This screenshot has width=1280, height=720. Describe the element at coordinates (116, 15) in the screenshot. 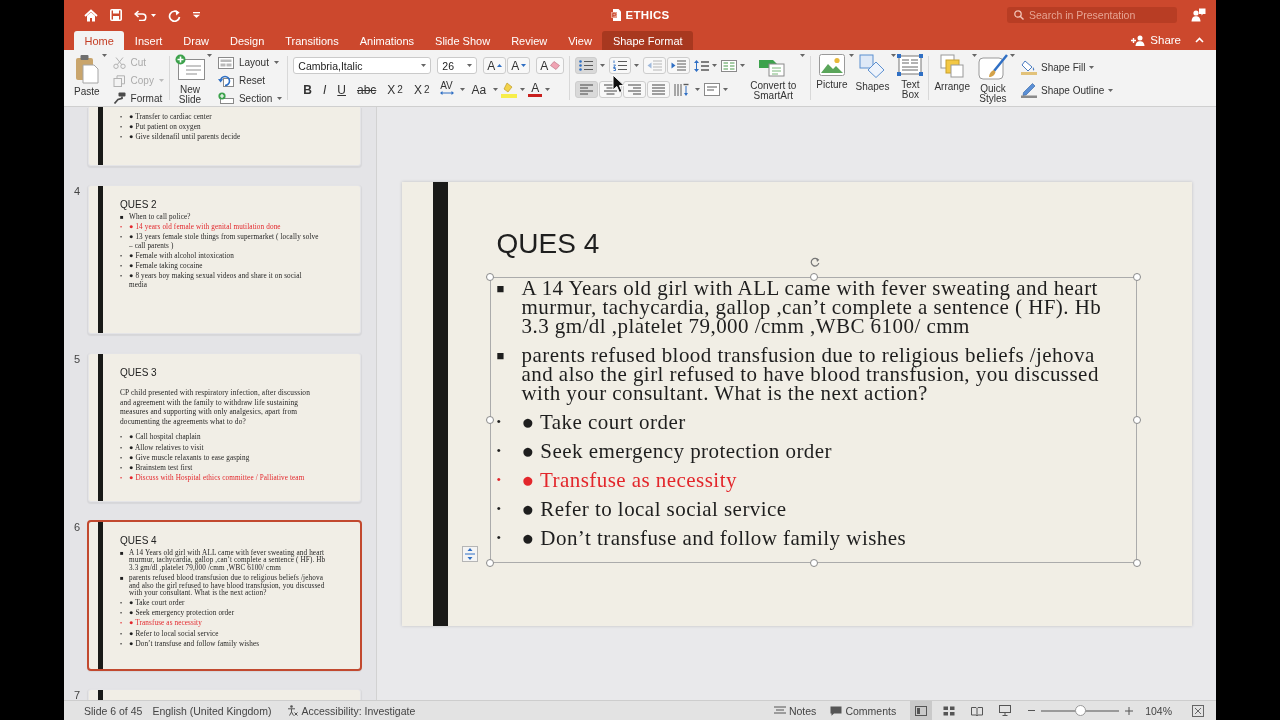

I see `save-icon` at that location.